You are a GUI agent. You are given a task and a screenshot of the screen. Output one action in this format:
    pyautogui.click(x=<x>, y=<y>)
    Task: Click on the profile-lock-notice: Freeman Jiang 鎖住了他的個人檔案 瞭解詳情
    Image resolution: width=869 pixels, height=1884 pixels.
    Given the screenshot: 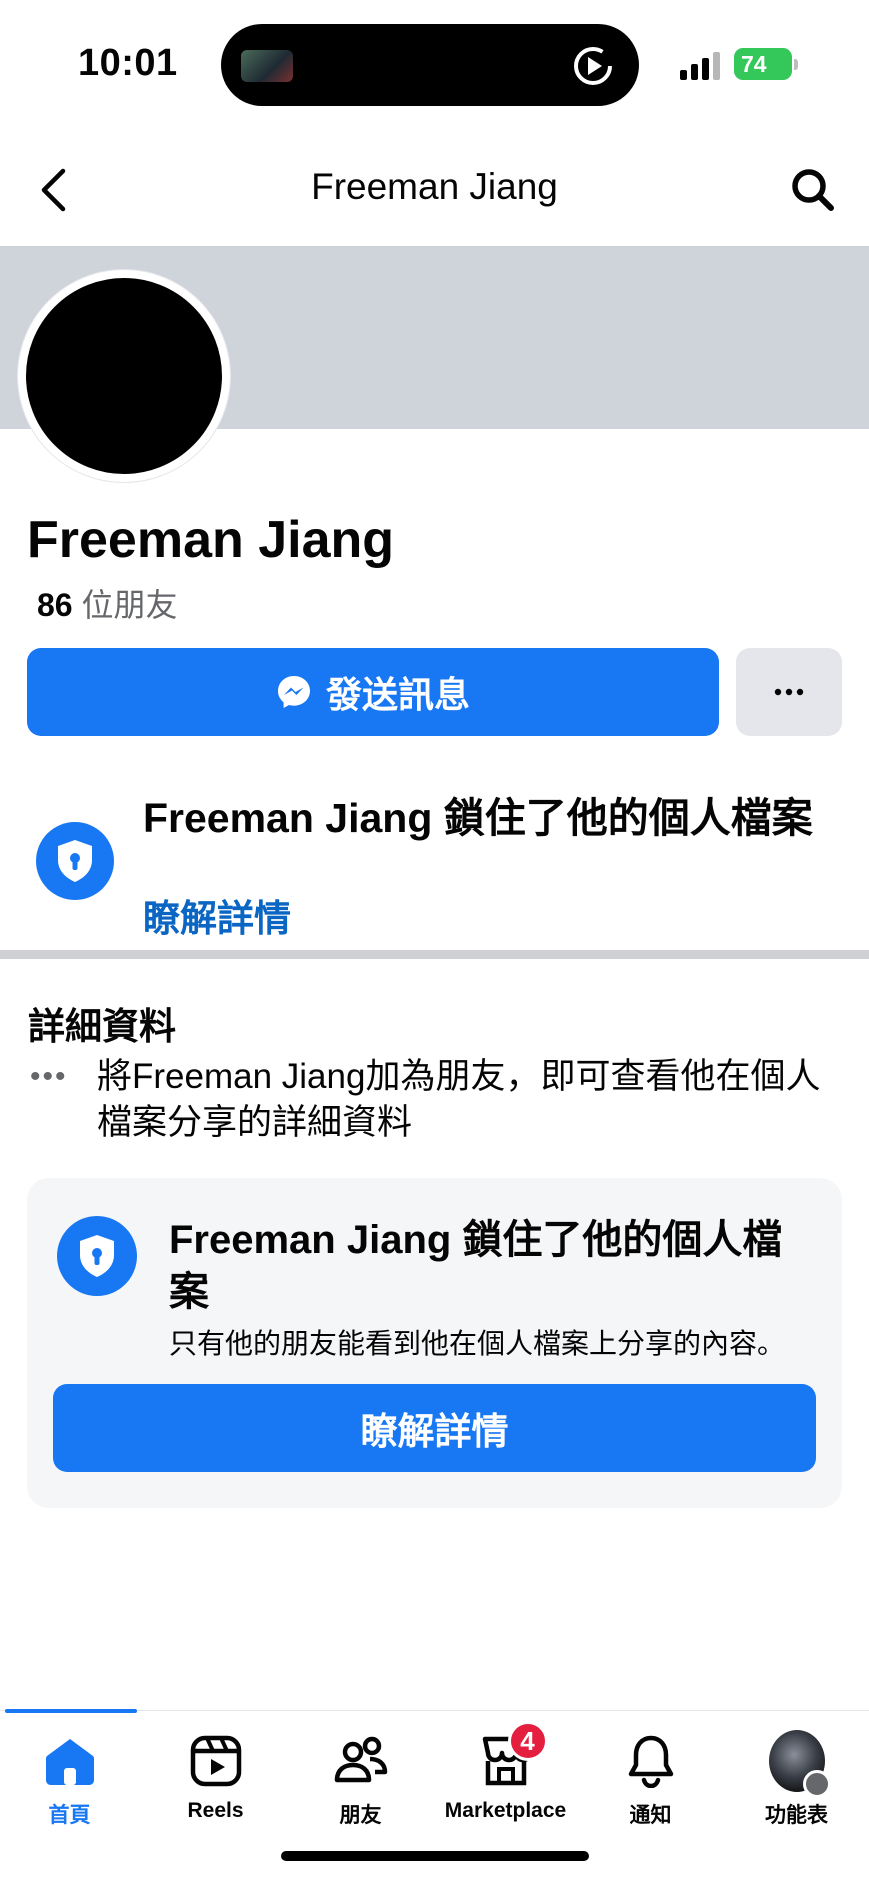 What is the action you would take?
    pyautogui.click(x=434, y=860)
    